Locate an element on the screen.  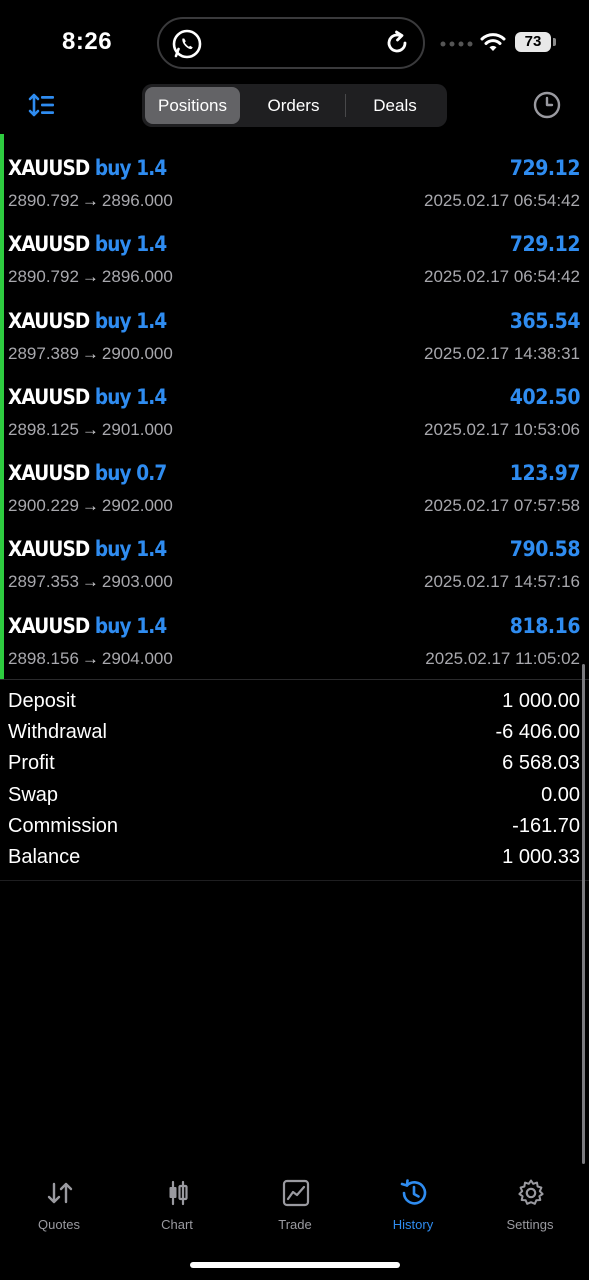
position-time: 2025.02.17 10:53:06 is located at coordinates (502, 429).